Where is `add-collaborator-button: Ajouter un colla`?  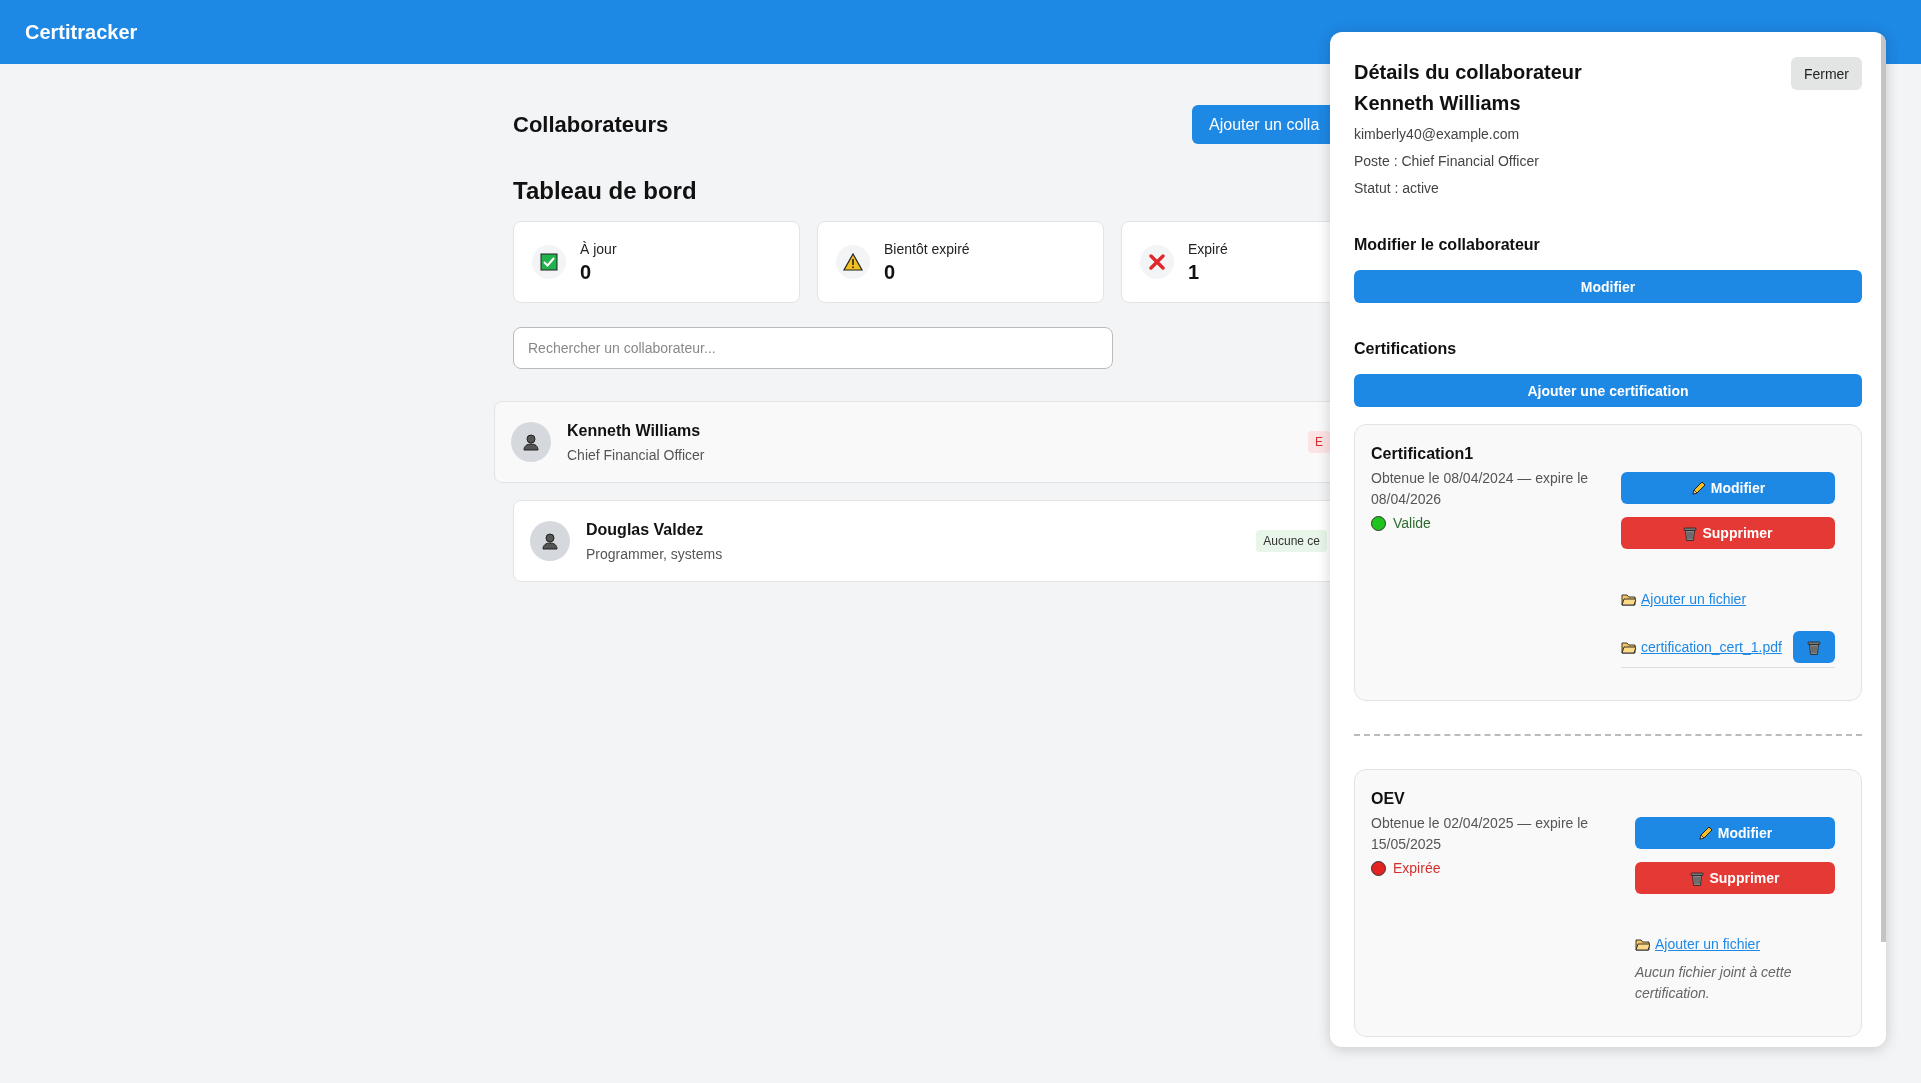 add-collaborator-button: Ajouter un colla is located at coordinates (1261, 124).